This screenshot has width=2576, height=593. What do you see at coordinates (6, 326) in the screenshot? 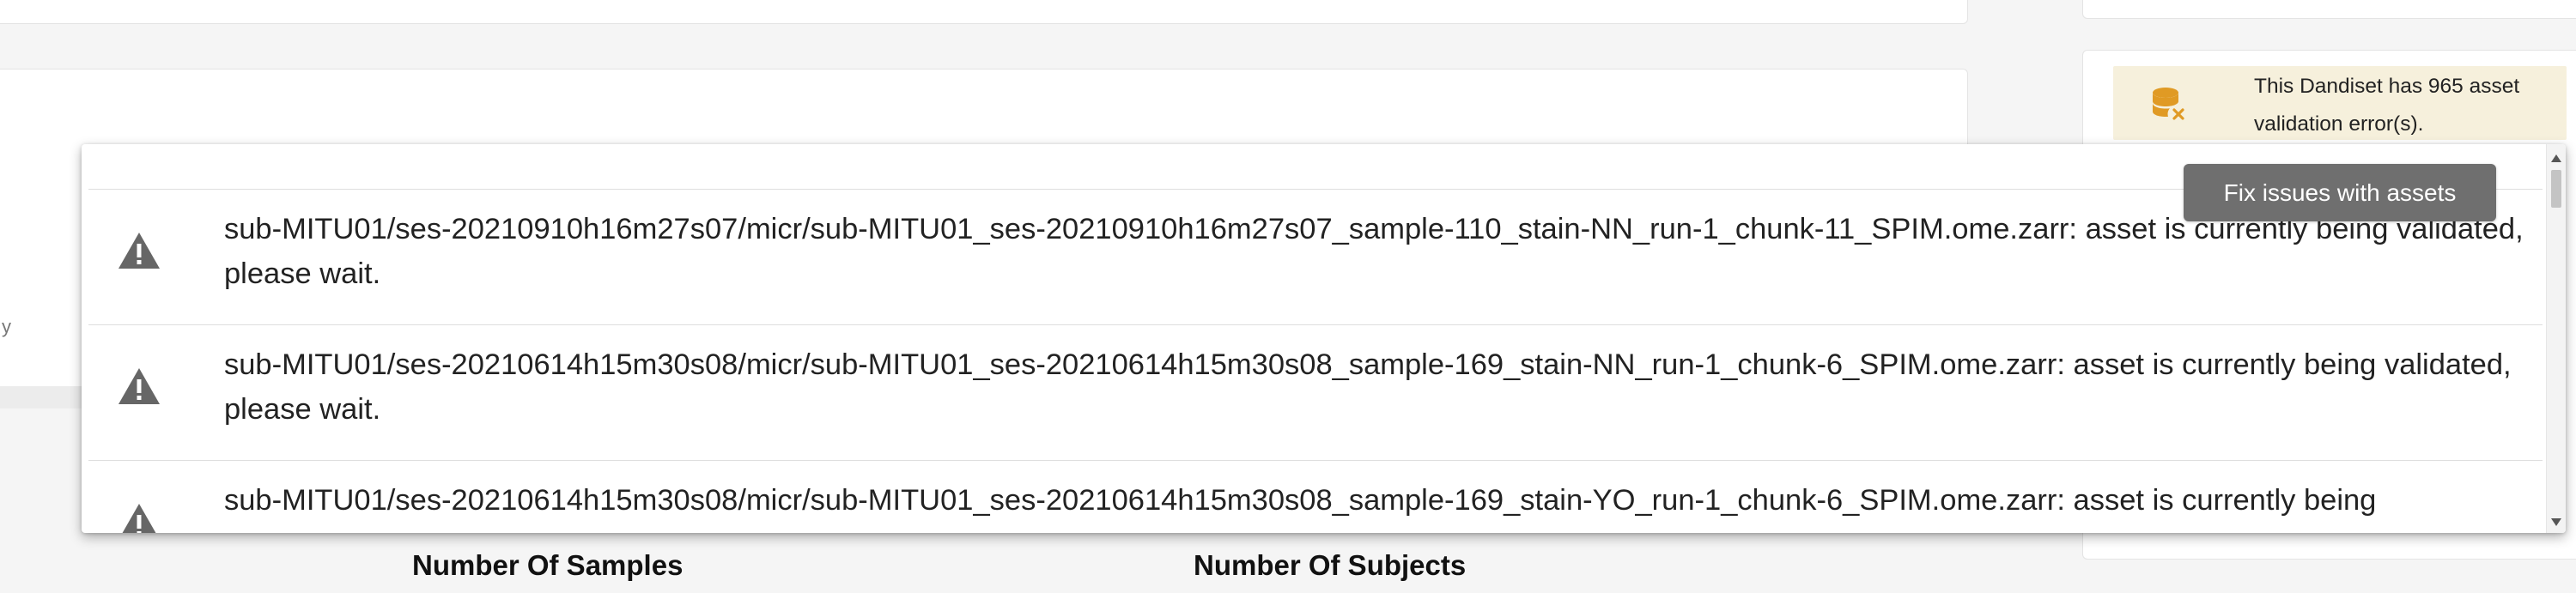
I see `truncated-text: y` at bounding box center [6, 326].